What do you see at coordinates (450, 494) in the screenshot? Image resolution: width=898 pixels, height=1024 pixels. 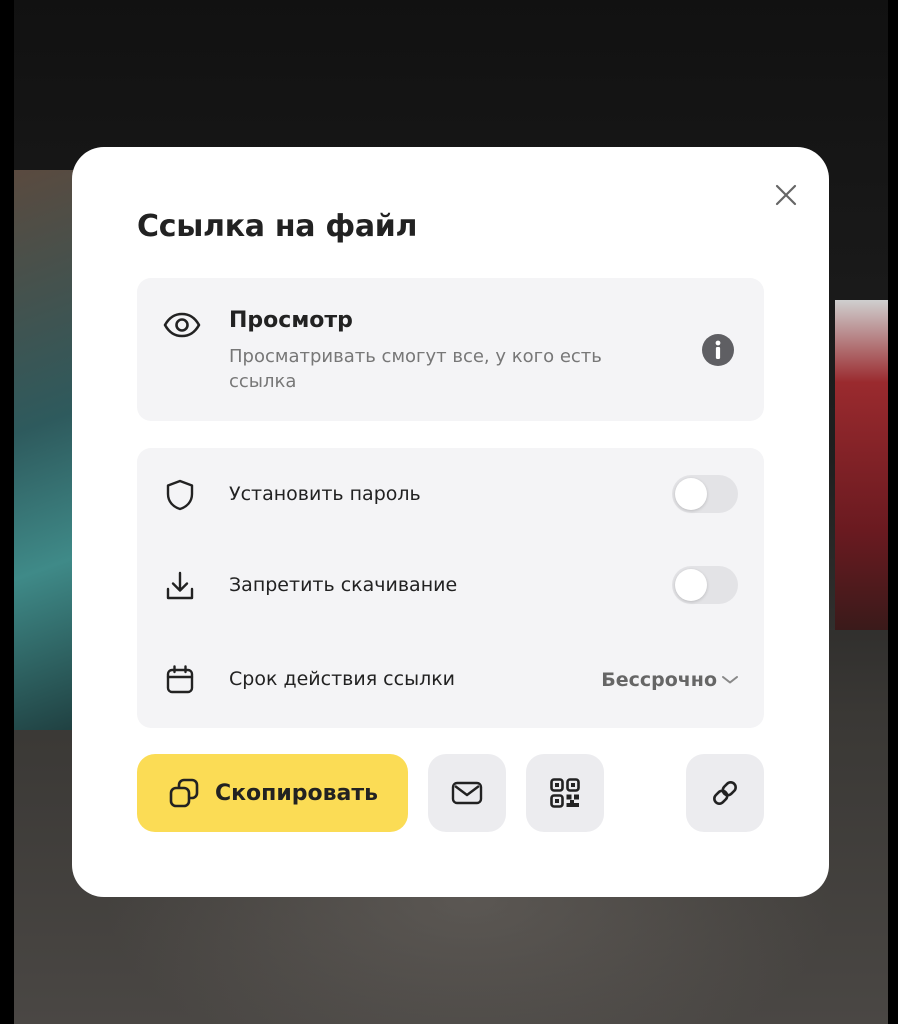 I see `password-setting-row: Установить пароль` at bounding box center [450, 494].